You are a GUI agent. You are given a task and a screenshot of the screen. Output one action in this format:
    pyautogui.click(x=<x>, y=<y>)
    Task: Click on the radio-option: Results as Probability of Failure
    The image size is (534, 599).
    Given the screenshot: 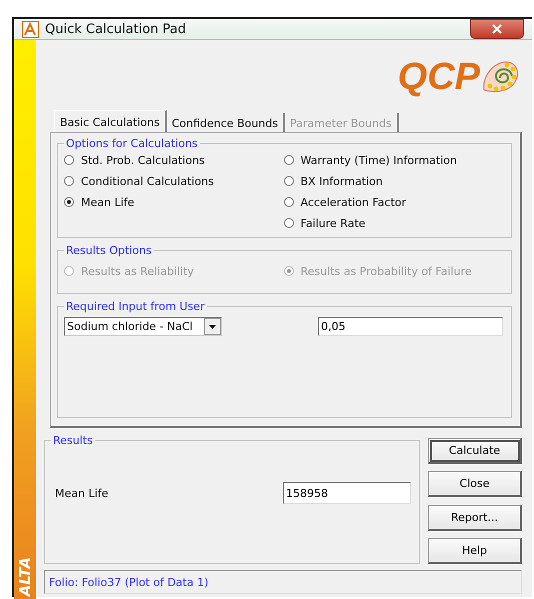 What is the action you would take?
    pyautogui.click(x=393, y=271)
    